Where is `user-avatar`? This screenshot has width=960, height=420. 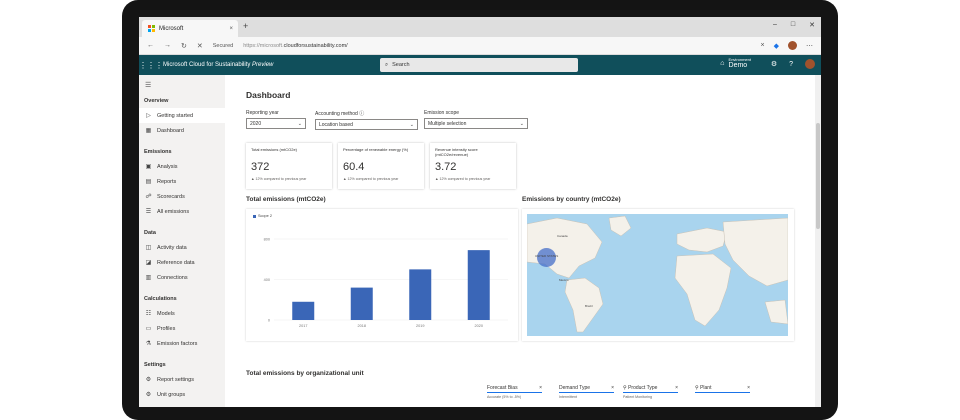 user-avatar is located at coordinates (810, 64).